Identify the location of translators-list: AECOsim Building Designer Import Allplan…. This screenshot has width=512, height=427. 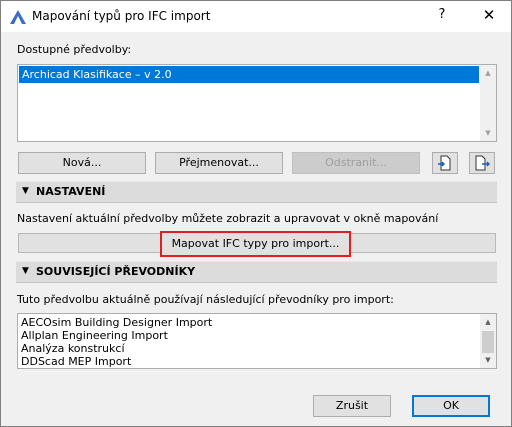
(257, 341).